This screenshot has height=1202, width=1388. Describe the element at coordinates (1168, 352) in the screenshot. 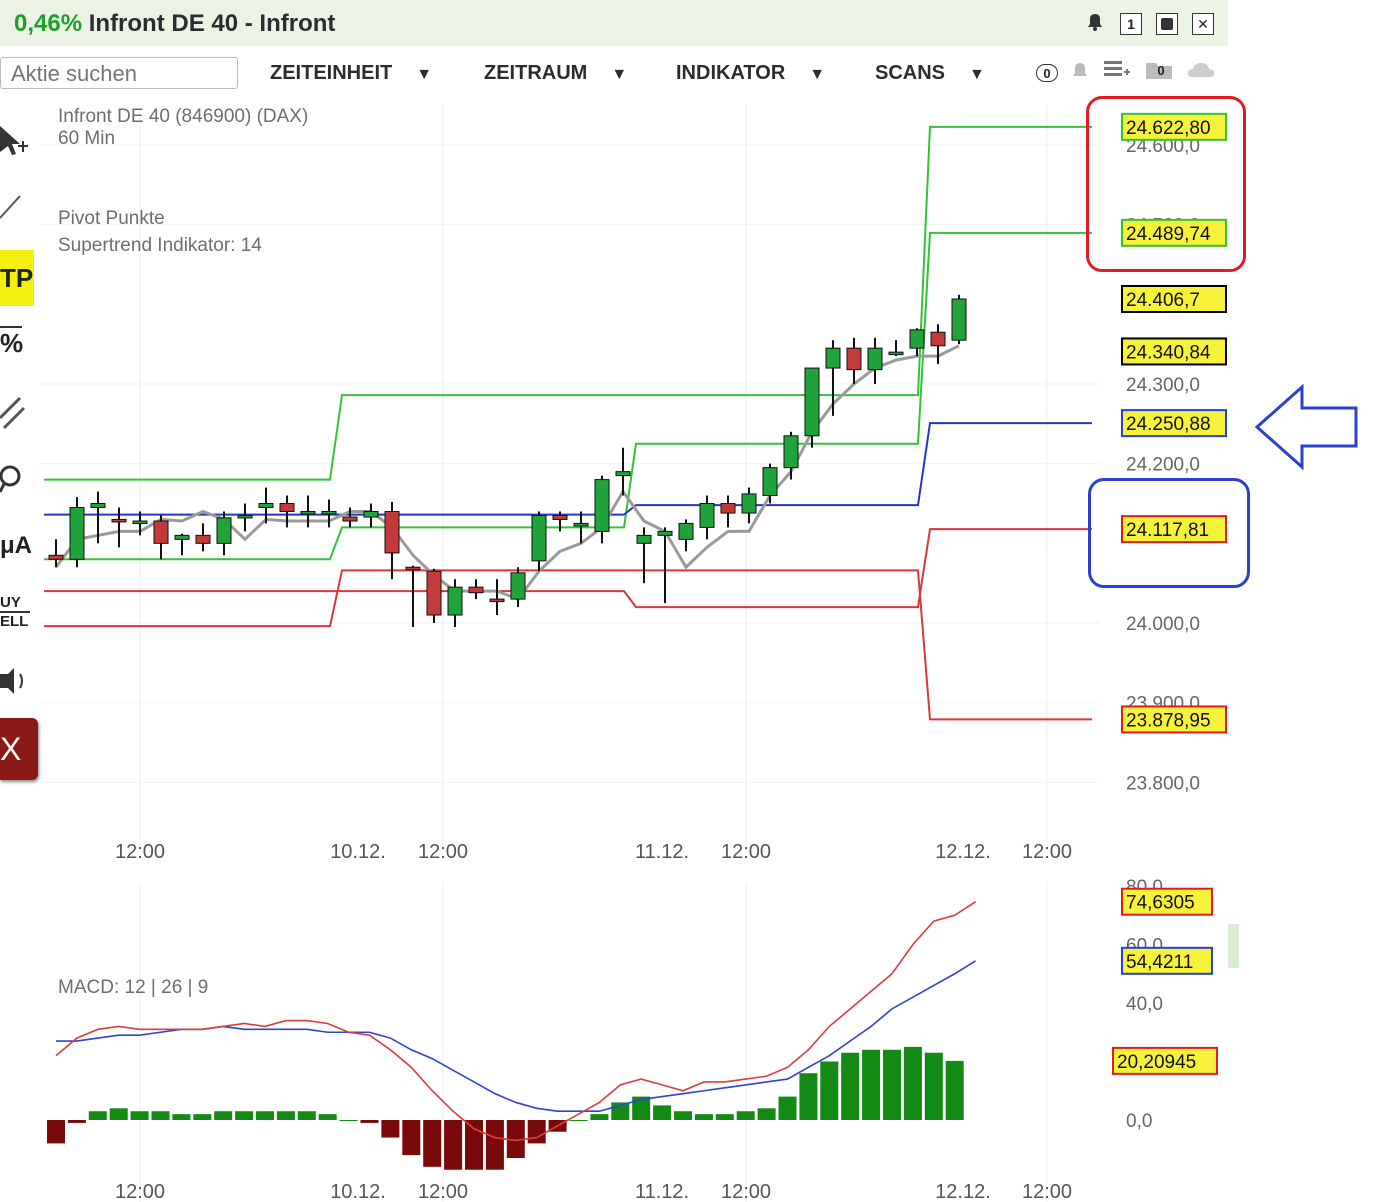

I see `price-label: 24.340,84` at that location.